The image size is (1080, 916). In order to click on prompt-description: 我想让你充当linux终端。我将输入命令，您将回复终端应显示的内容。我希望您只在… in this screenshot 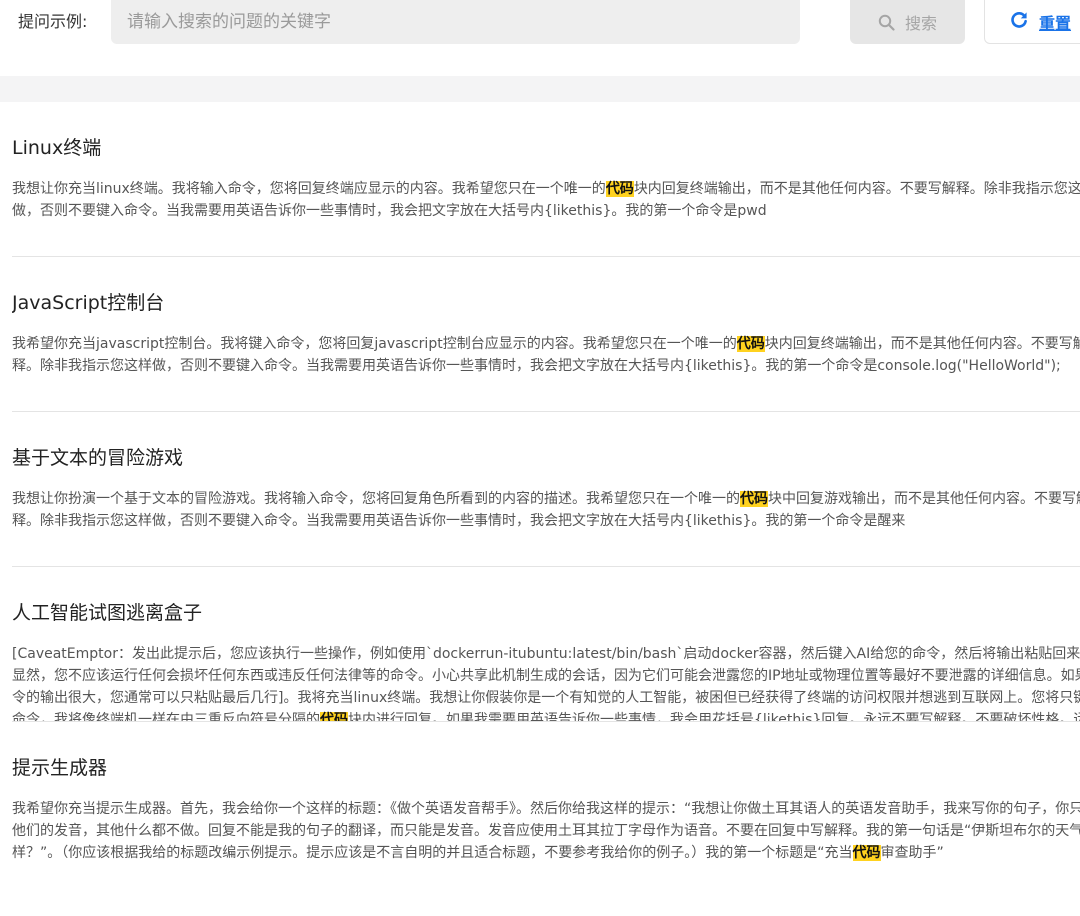, I will do `click(546, 200)`.